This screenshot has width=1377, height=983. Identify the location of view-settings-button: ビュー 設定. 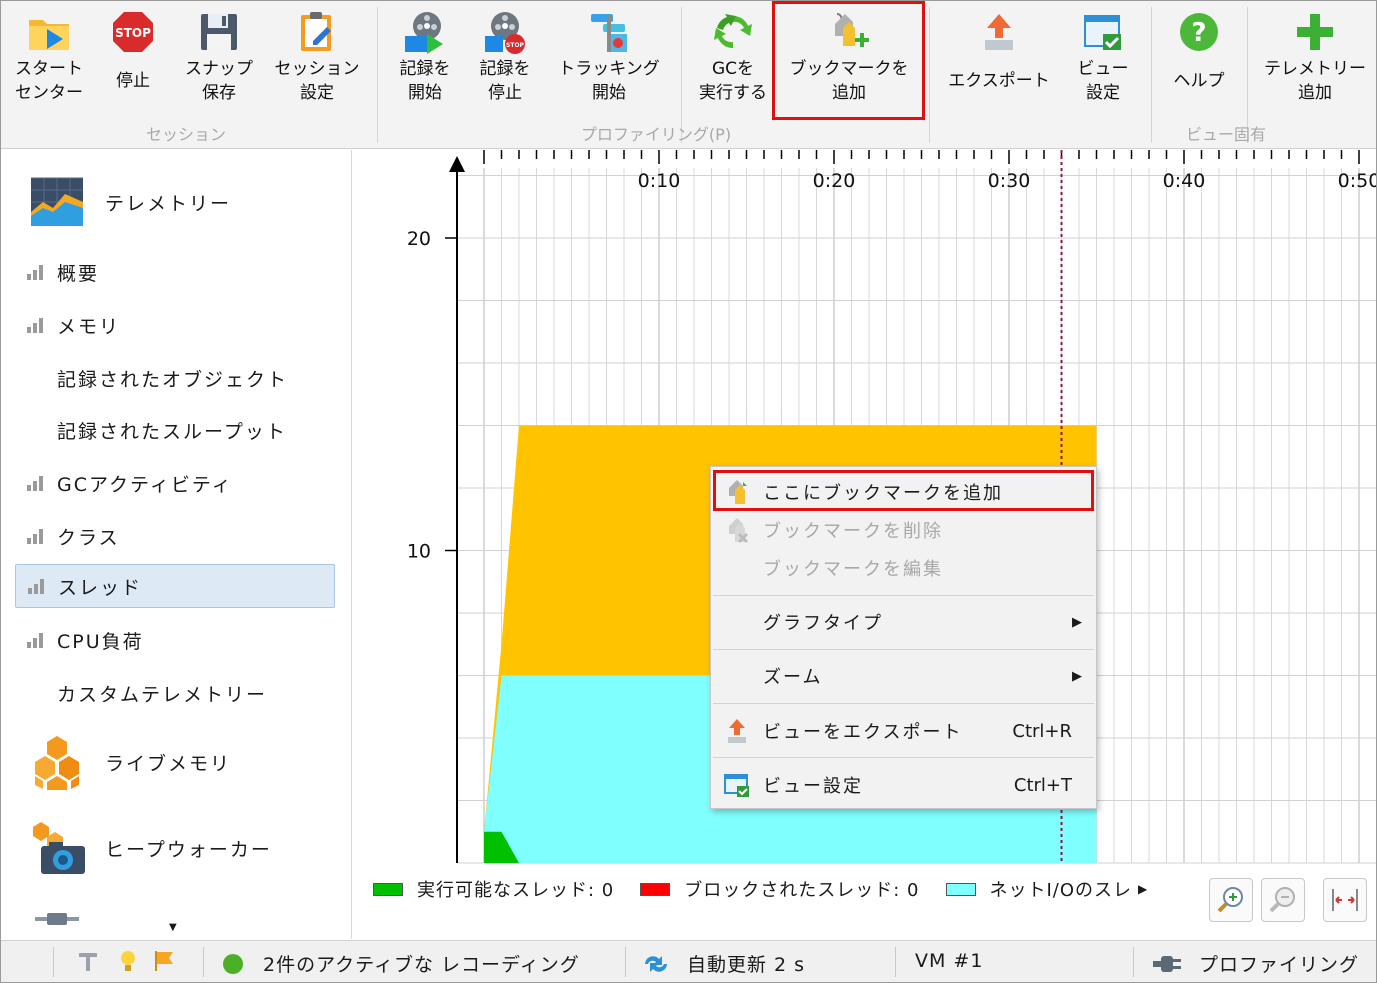
(1103, 60).